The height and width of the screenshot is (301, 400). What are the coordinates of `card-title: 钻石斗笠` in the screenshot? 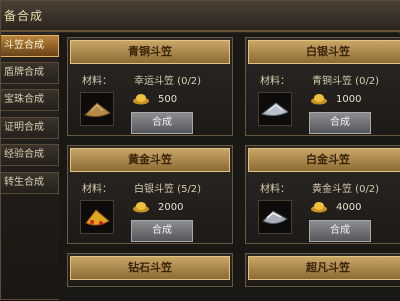 It's located at (150, 268).